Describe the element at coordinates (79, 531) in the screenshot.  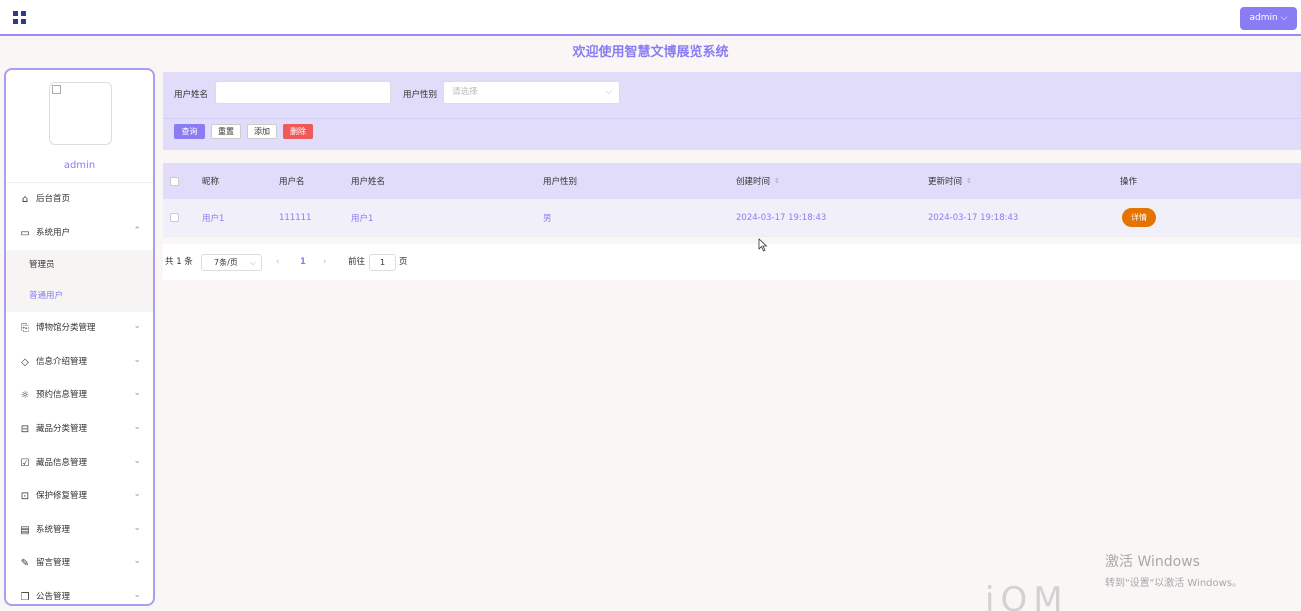
I see `sidebar-item: ▤ 系统管理 ⌄` at that location.